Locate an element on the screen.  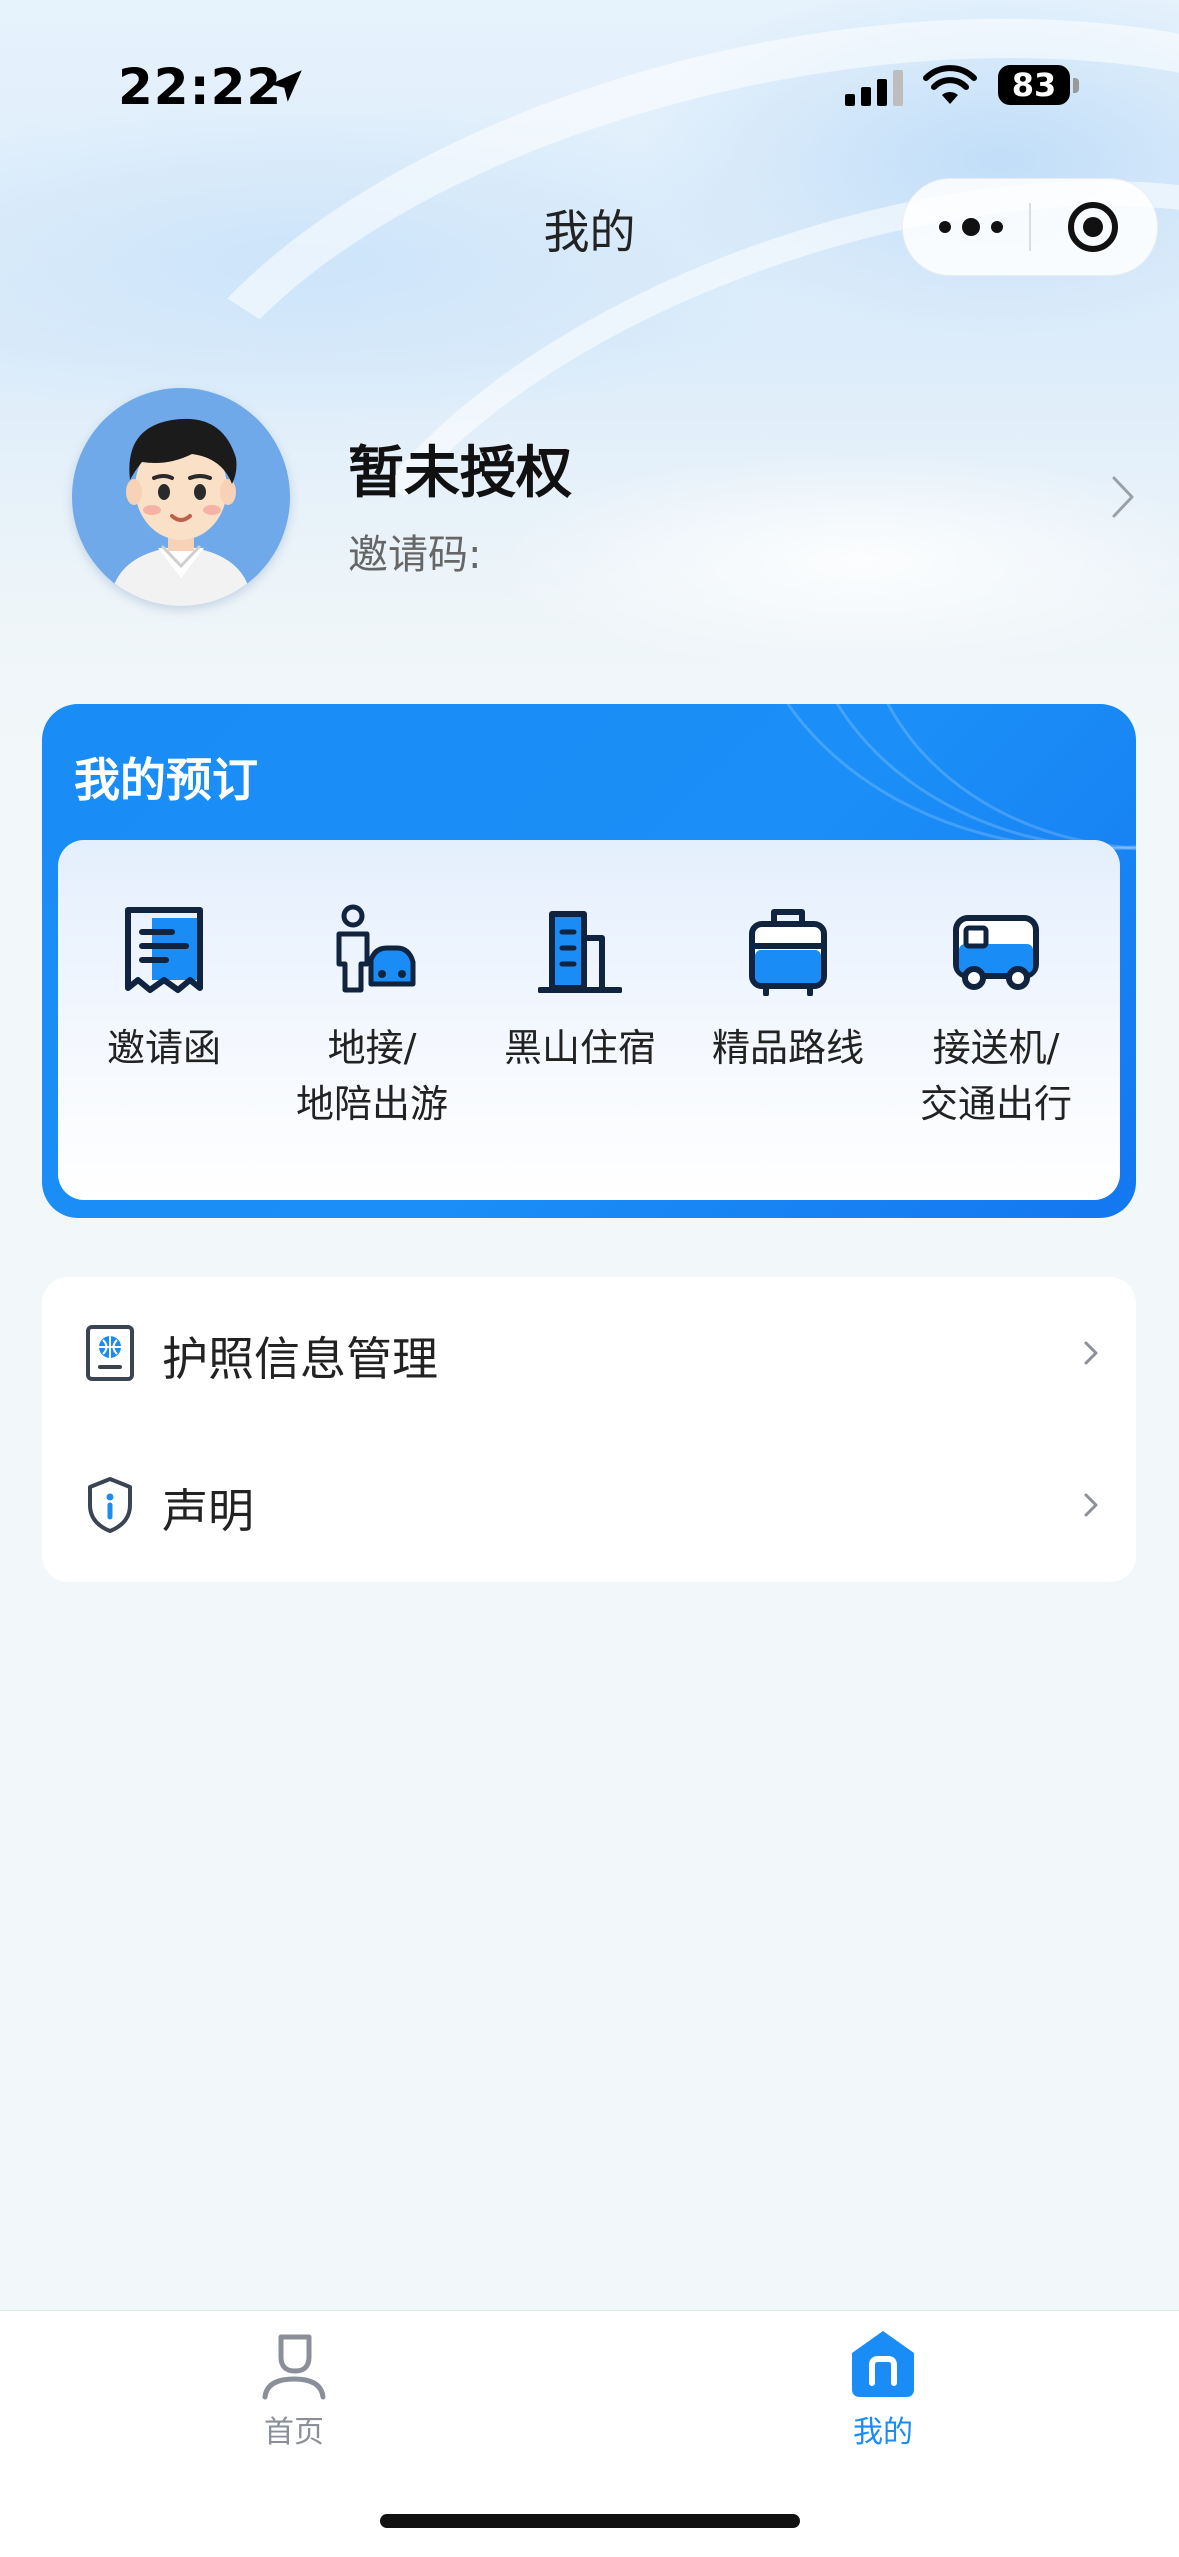
tab-mine: 我的 is located at coordinates (883, 2386).